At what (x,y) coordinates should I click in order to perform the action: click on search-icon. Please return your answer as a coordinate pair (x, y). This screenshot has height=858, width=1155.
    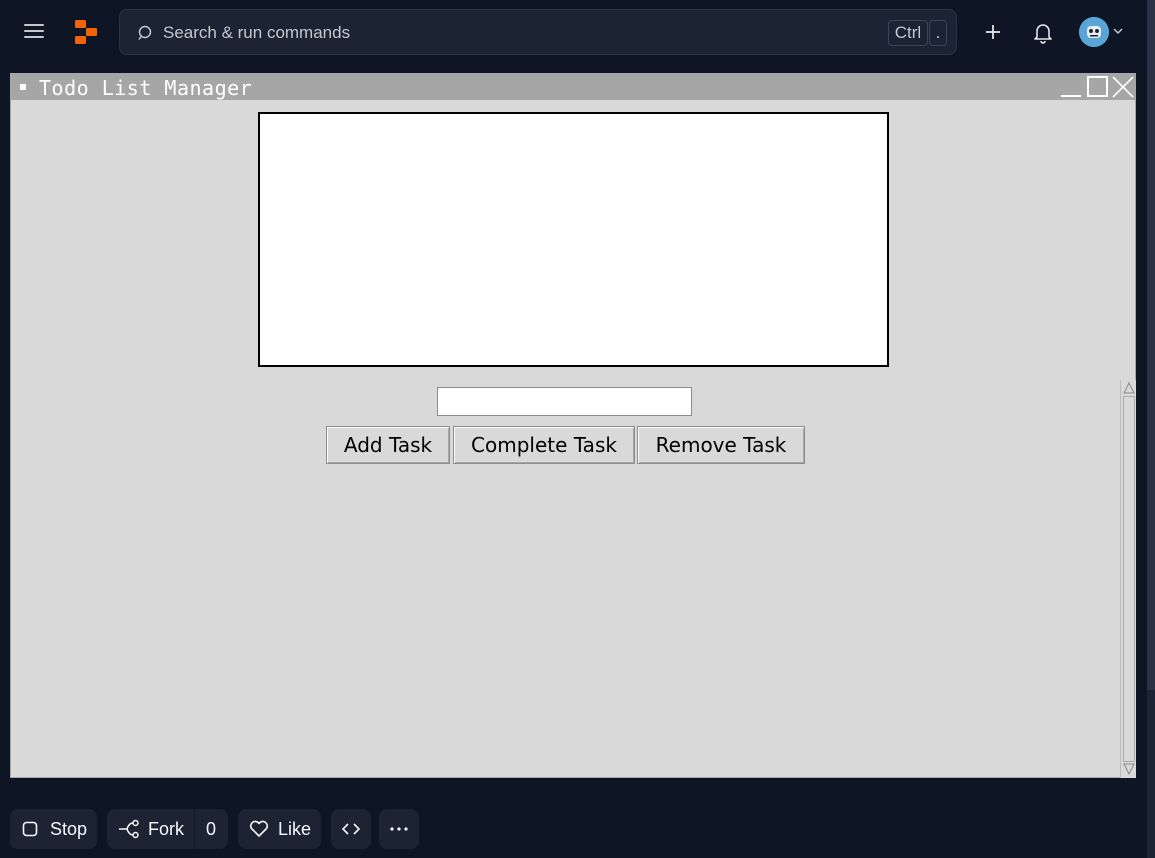
    Looking at the image, I should click on (145, 32).